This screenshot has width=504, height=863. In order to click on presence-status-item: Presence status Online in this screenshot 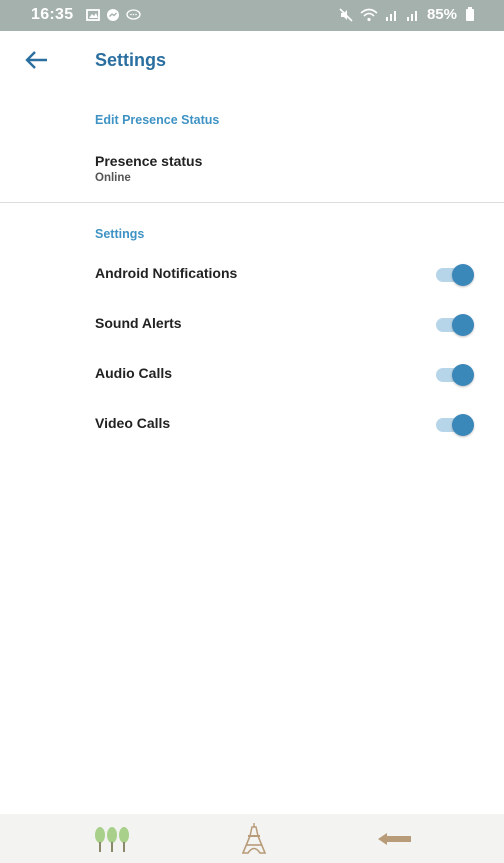, I will do `click(252, 173)`.